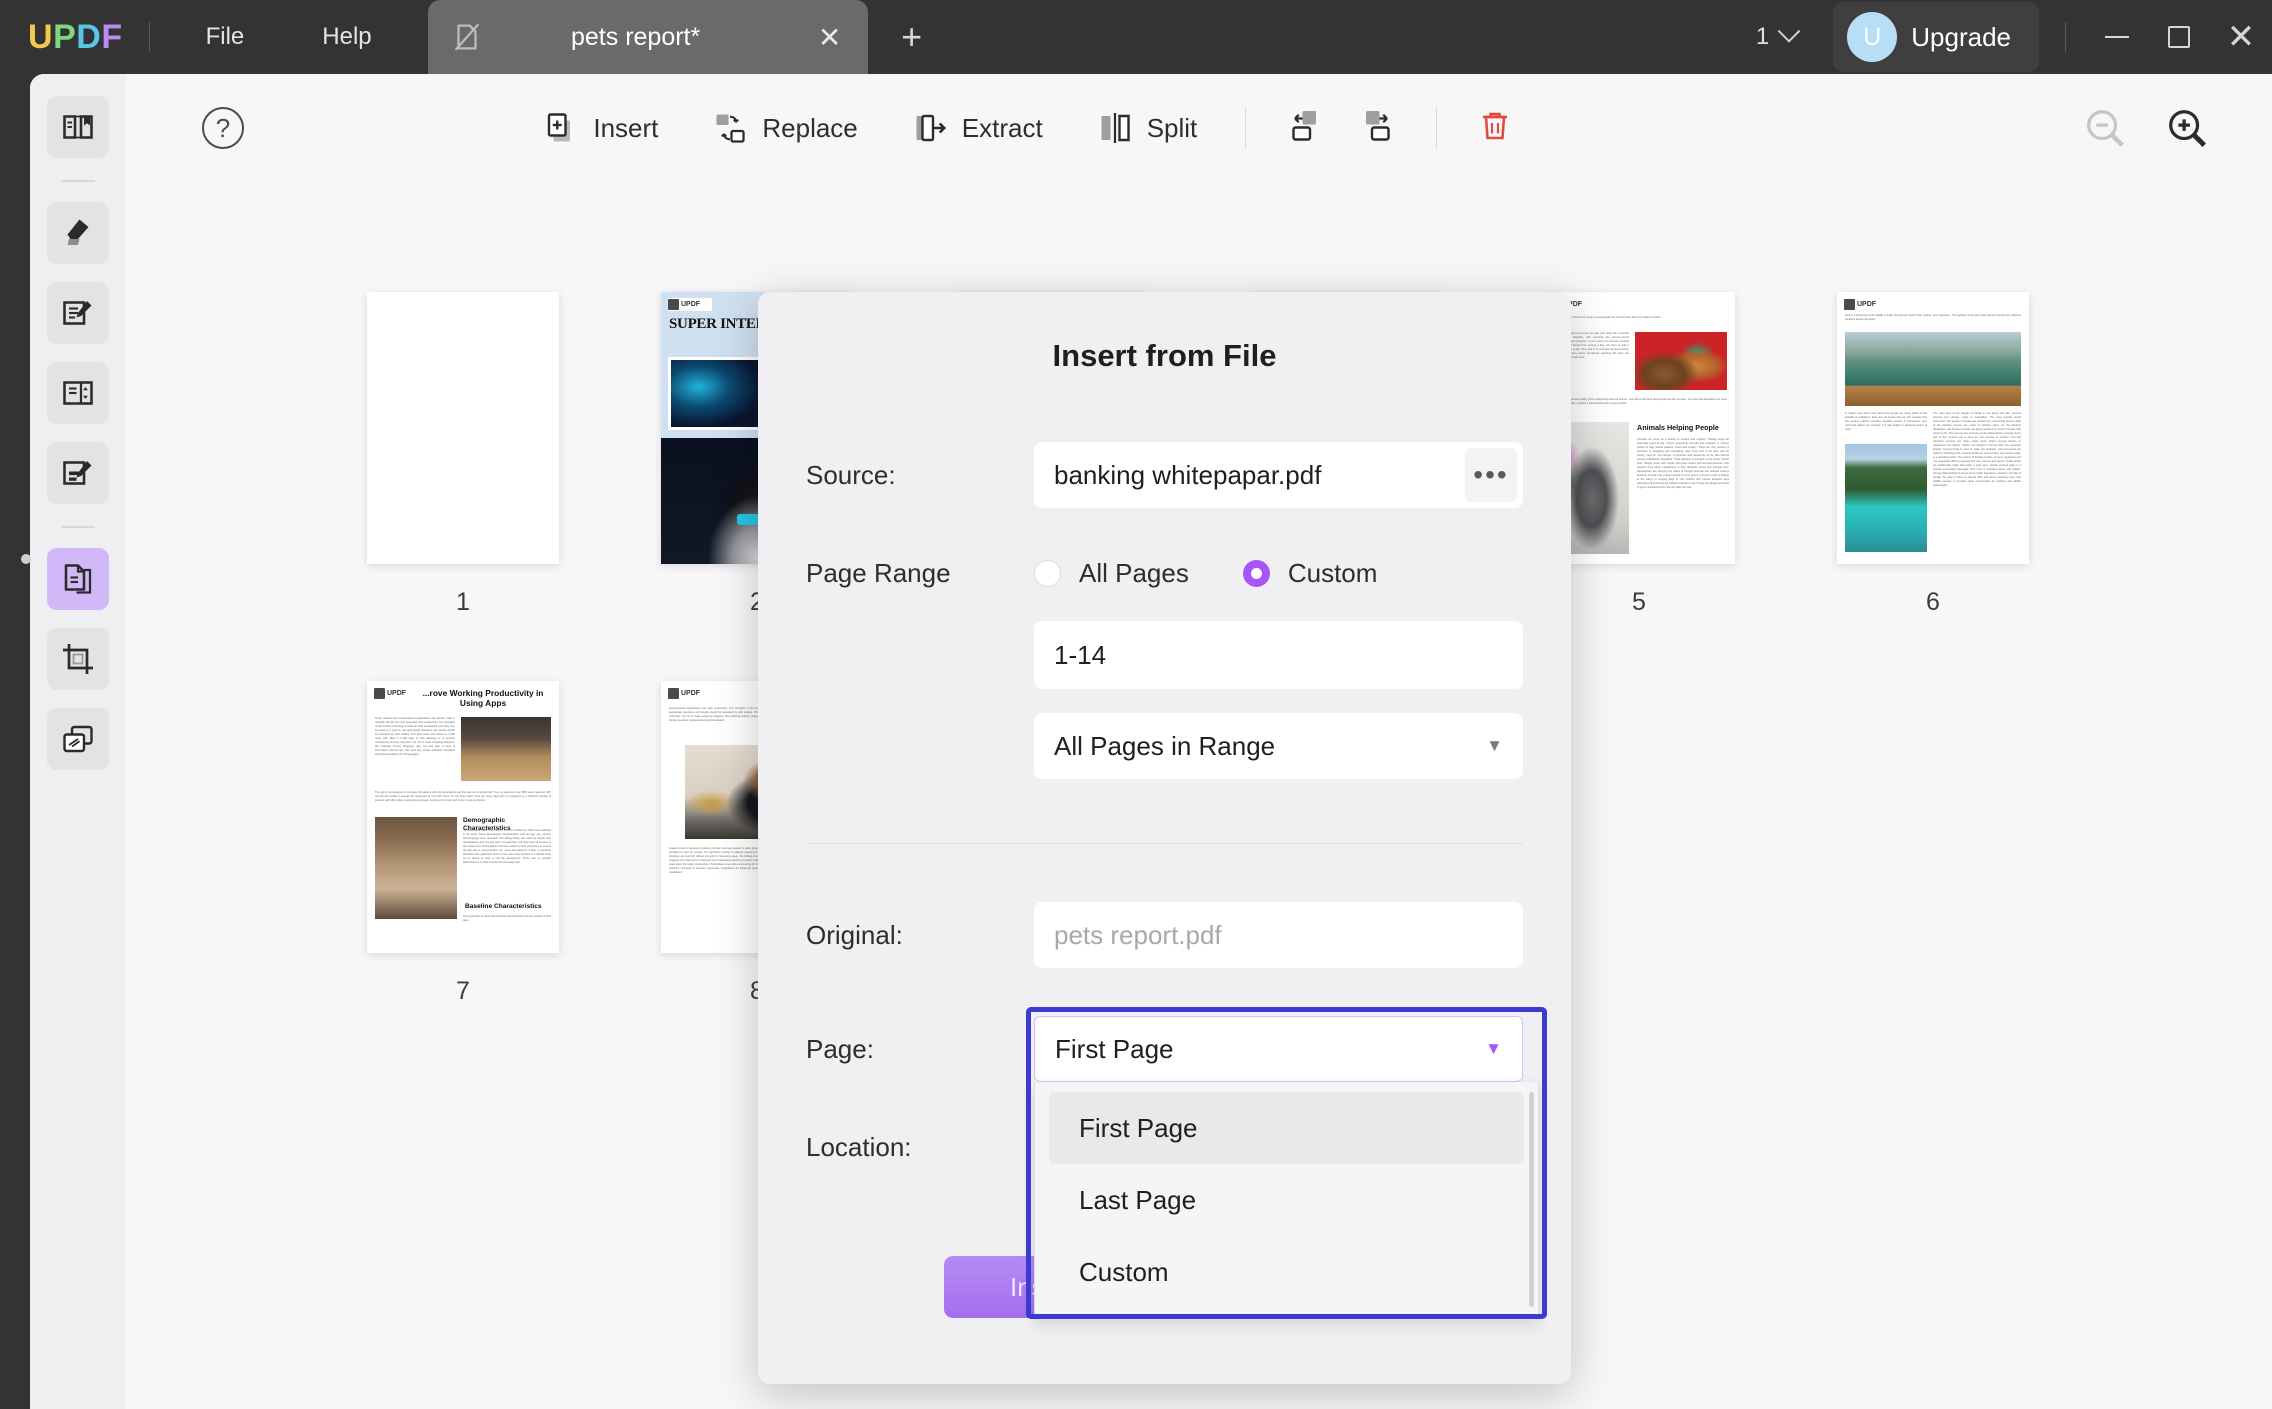 The height and width of the screenshot is (1409, 2272). Describe the element at coordinates (912, 37) in the screenshot. I see `new-tab-button: +` at that location.